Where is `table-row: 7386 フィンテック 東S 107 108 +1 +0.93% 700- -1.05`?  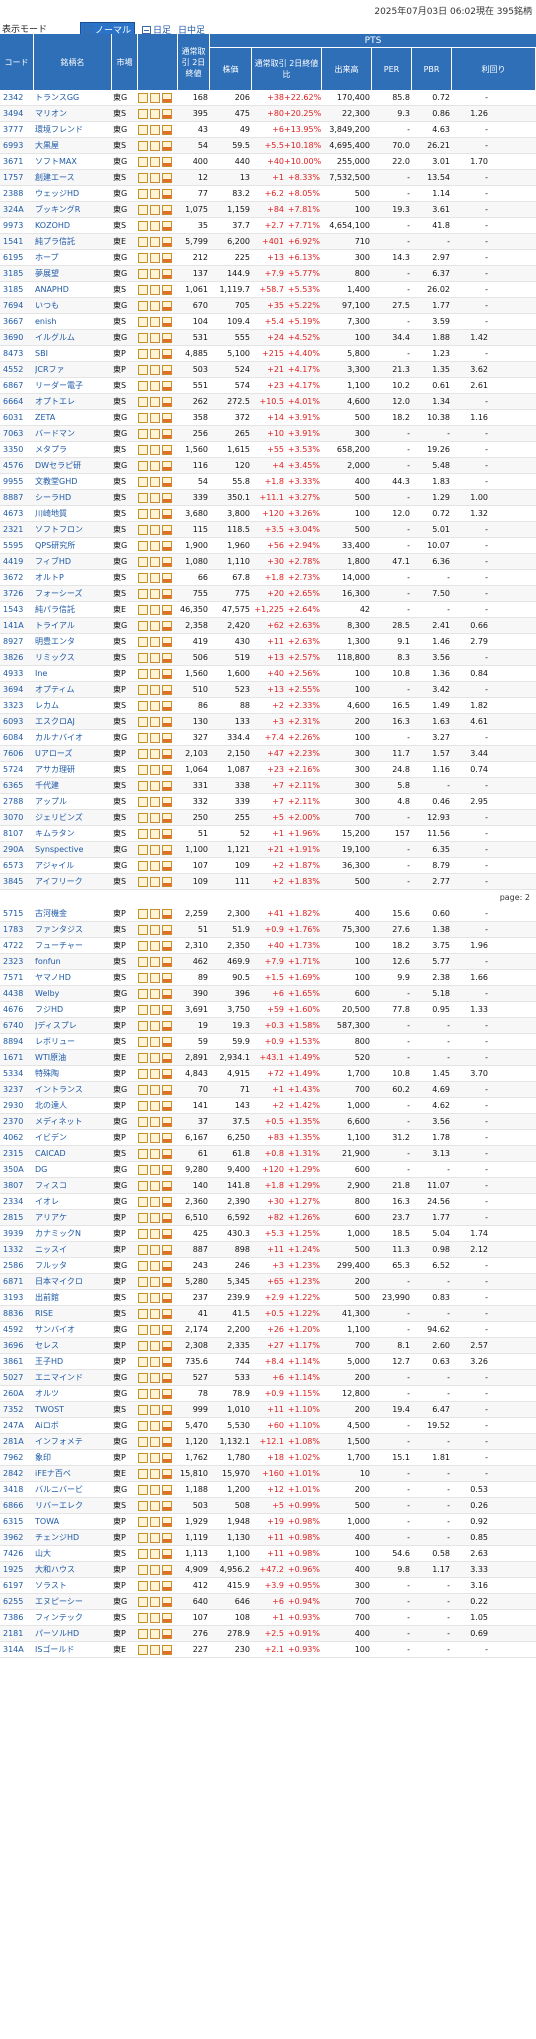 table-row: 7386 フィンテック 東S 107 108 +1 +0.93% 700- -1.05 is located at coordinates (268, 1618).